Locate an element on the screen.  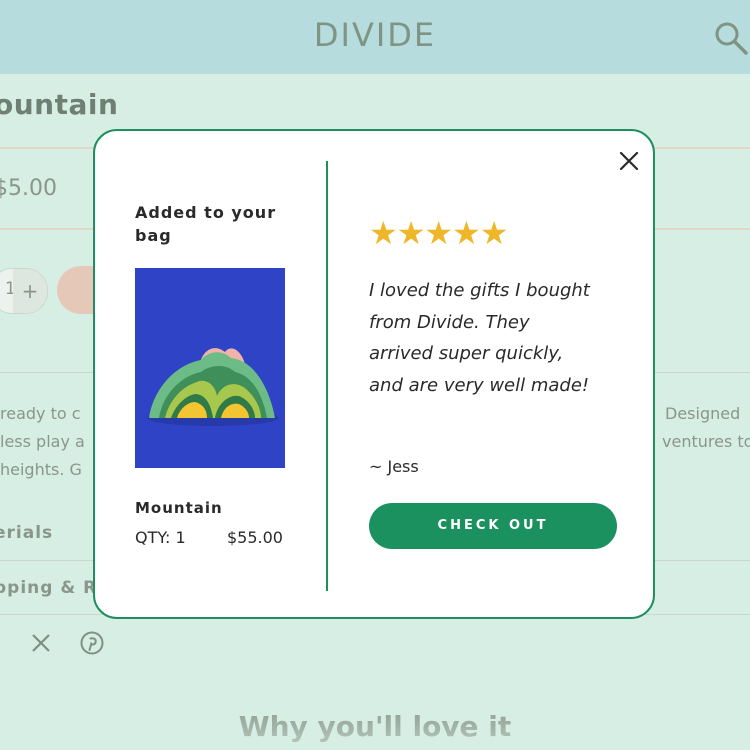
product-price: $55.00 is located at coordinates (255, 537).